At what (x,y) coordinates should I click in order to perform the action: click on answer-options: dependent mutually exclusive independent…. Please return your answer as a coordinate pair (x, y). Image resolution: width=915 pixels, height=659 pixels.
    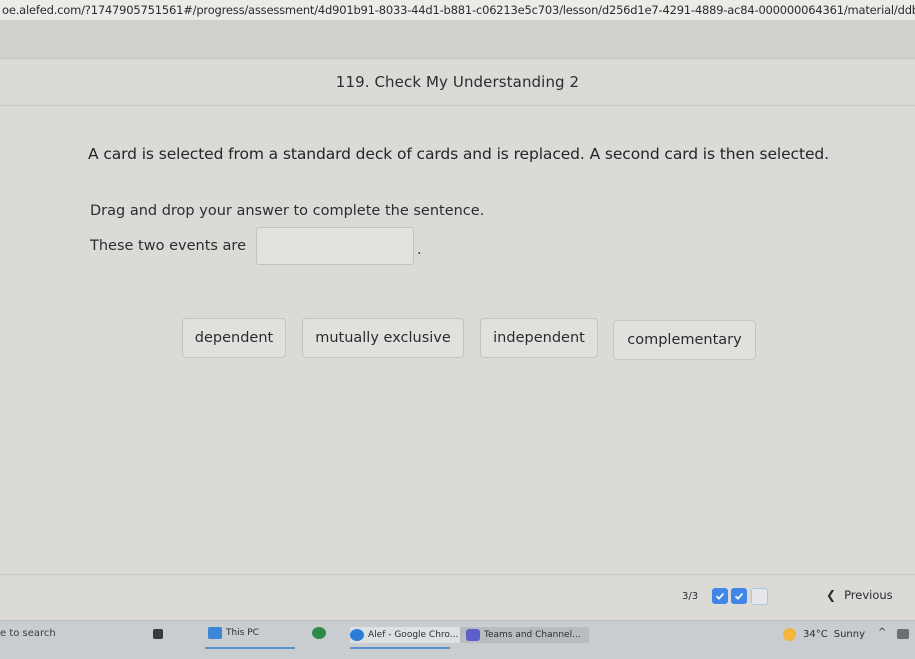
    Looking at the image, I should click on (470, 340).